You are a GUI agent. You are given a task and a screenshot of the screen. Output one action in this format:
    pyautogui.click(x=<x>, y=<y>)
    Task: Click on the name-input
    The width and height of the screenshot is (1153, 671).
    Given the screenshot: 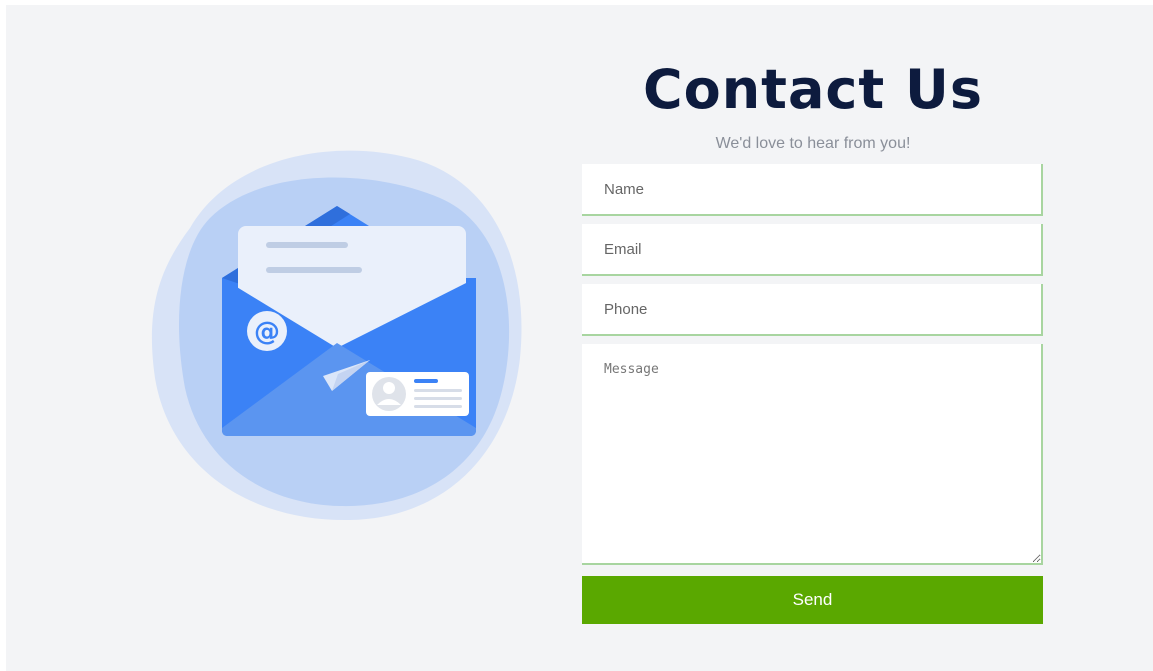 What is the action you would take?
    pyautogui.click(x=812, y=190)
    